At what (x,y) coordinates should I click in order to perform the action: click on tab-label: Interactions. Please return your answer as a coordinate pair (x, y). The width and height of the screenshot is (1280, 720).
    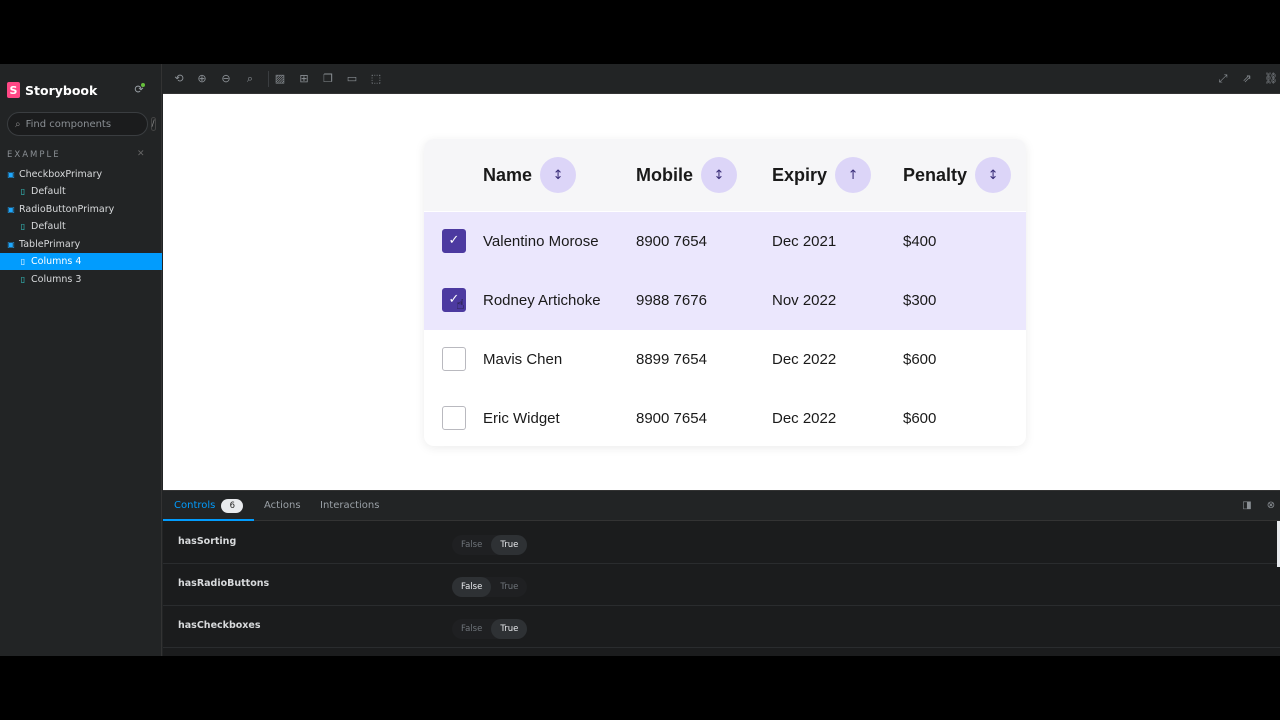
    Looking at the image, I should click on (350, 505).